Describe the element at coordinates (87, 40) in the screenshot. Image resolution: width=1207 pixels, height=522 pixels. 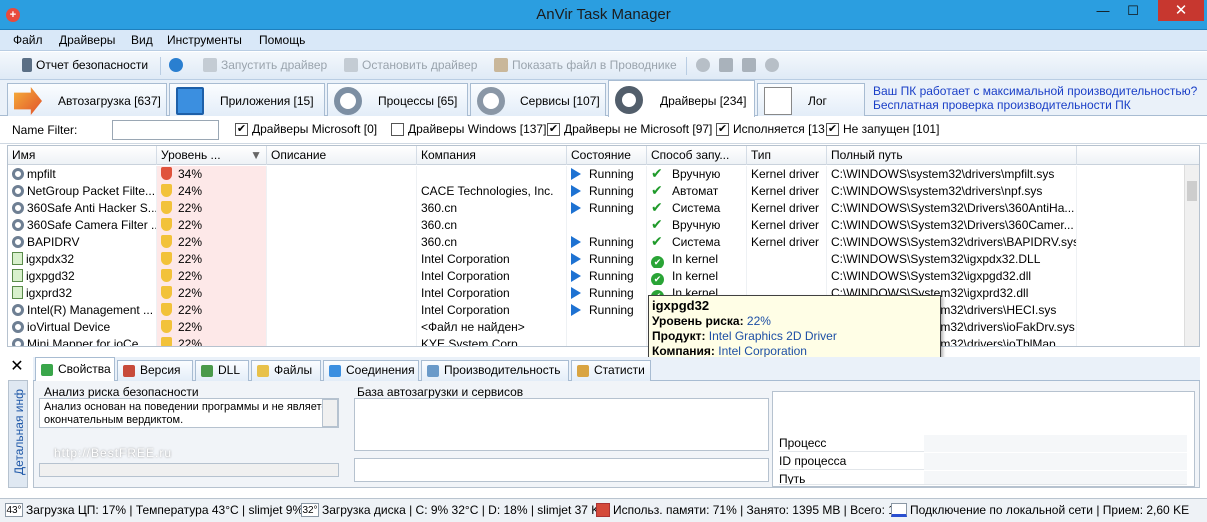
I see `menu-drivers: Драйверы` at that location.